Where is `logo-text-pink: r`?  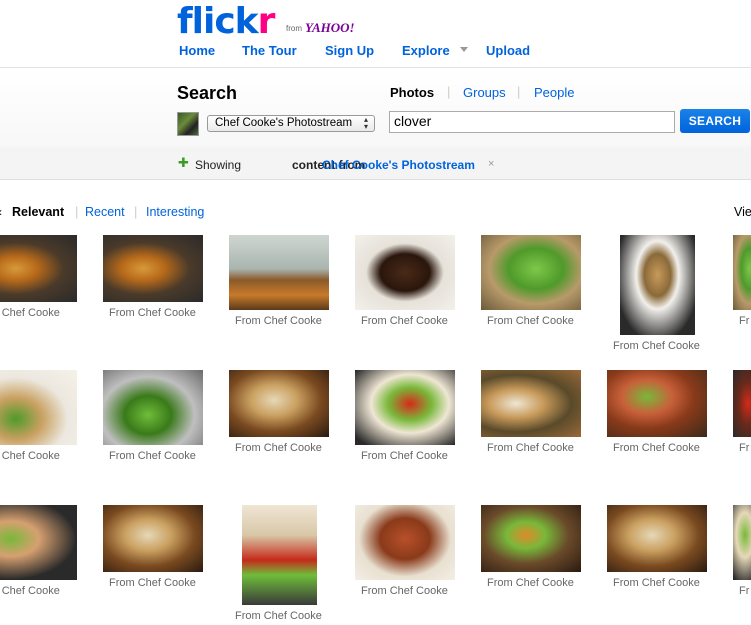 logo-text-pink: r is located at coordinates (266, 21).